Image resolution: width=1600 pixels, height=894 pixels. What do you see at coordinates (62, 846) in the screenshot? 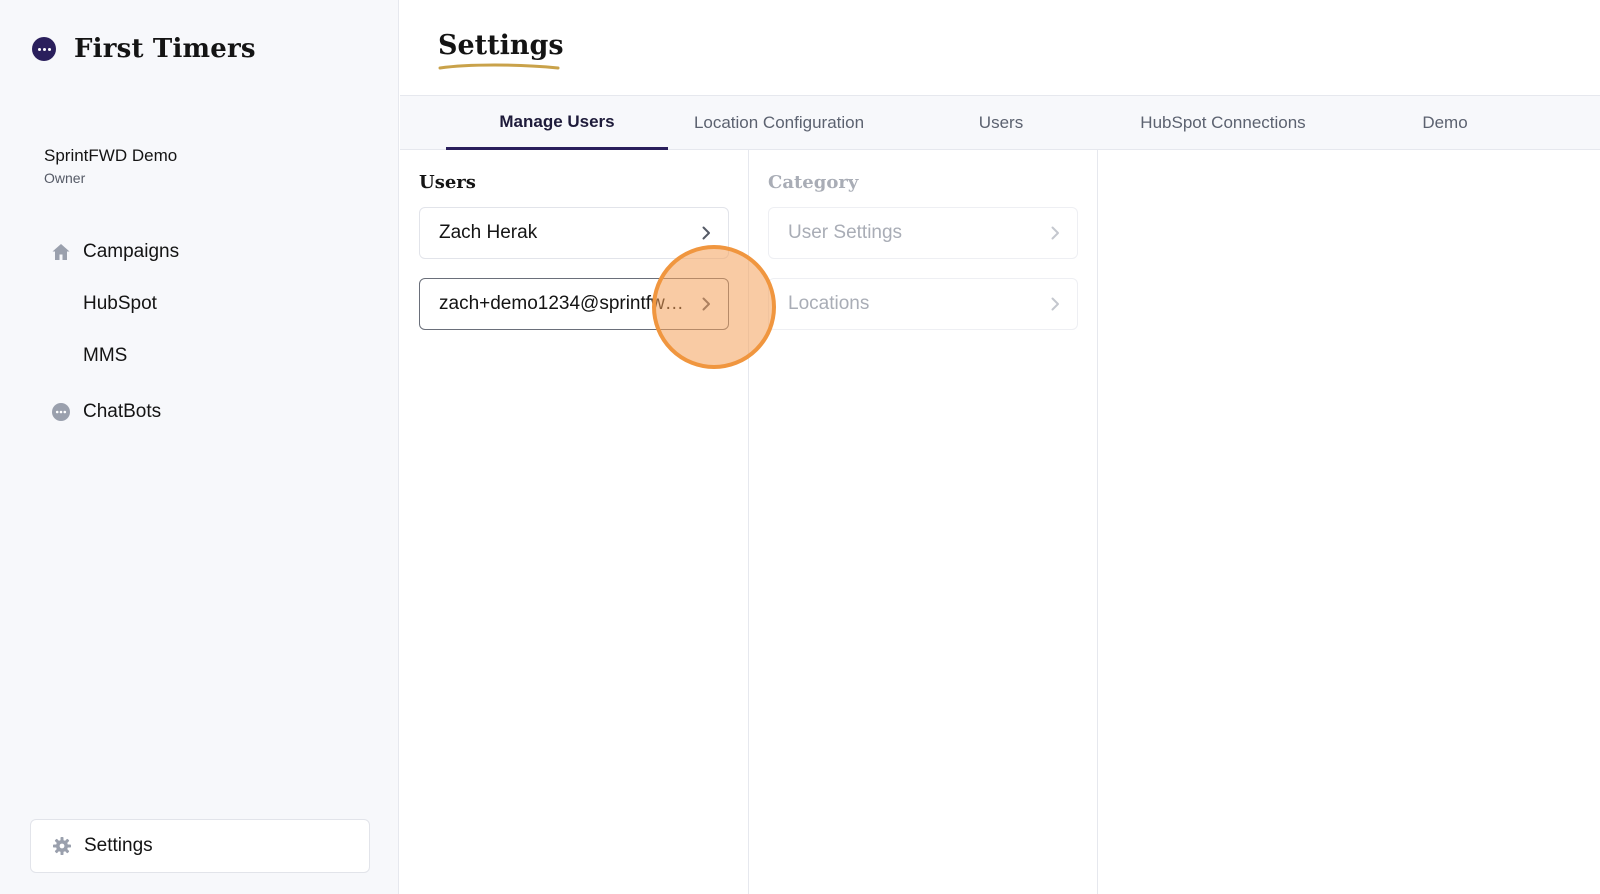
I see `gear-icon` at bounding box center [62, 846].